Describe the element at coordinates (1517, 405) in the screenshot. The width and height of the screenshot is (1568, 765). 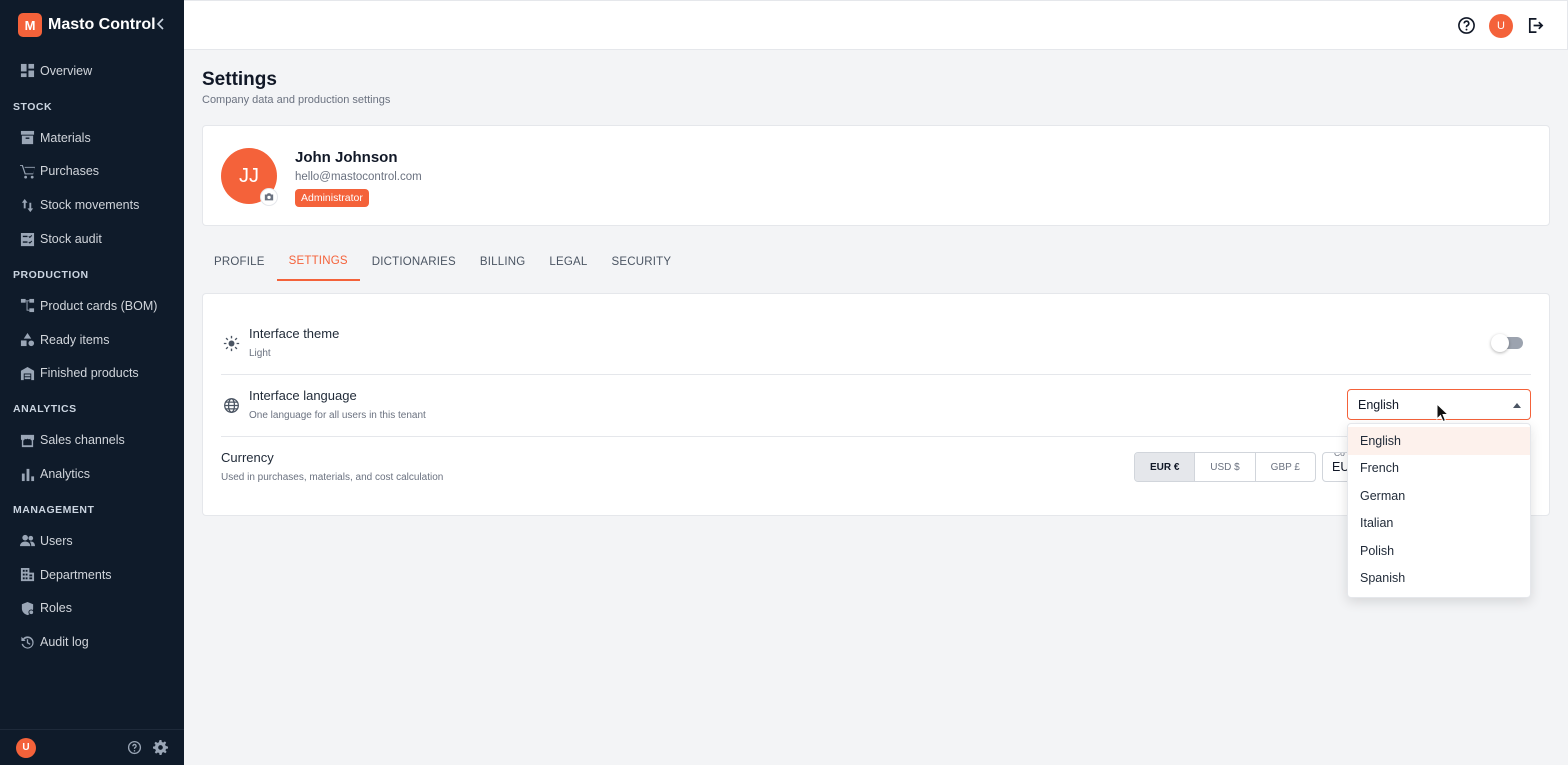
I see `caret-up-icon` at that location.